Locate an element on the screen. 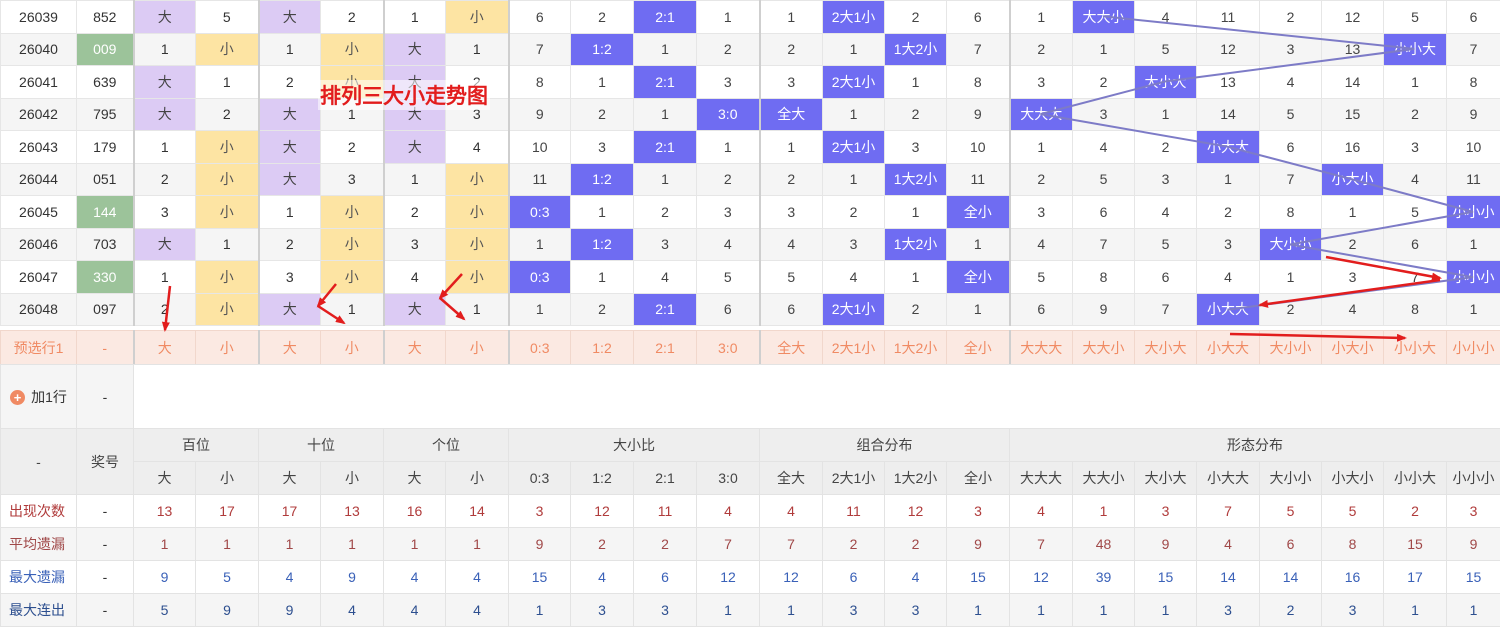  omission-count: 7 is located at coordinates (1473, 49).